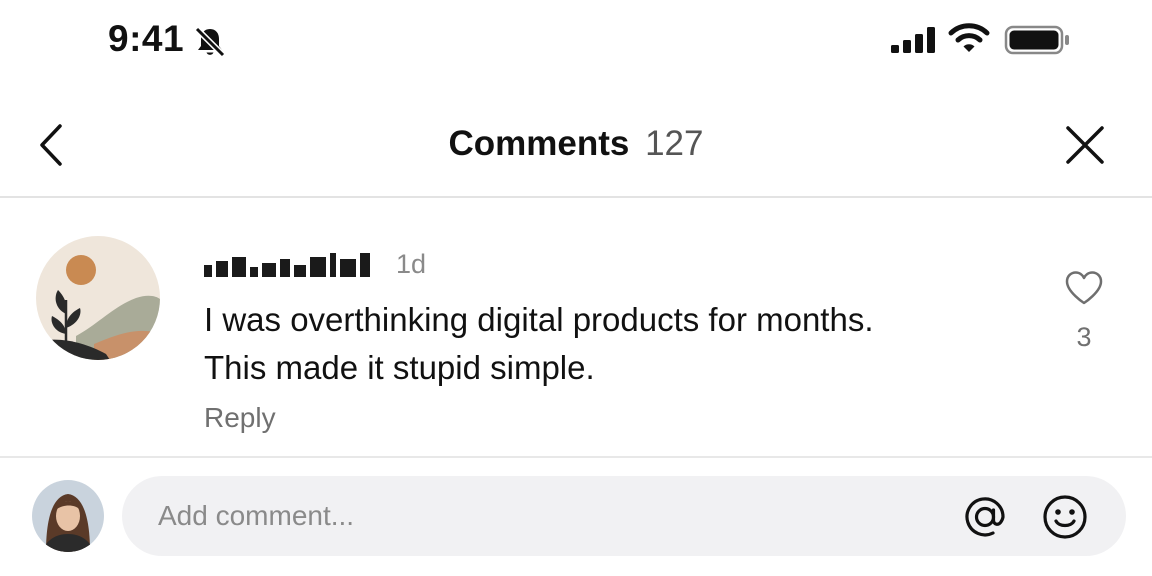  Describe the element at coordinates (146, 38) in the screenshot. I see `status-time: 9:41` at that location.